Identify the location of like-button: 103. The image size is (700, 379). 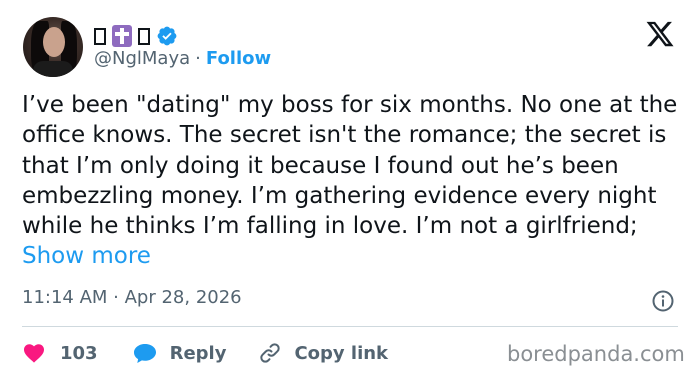
(60, 353).